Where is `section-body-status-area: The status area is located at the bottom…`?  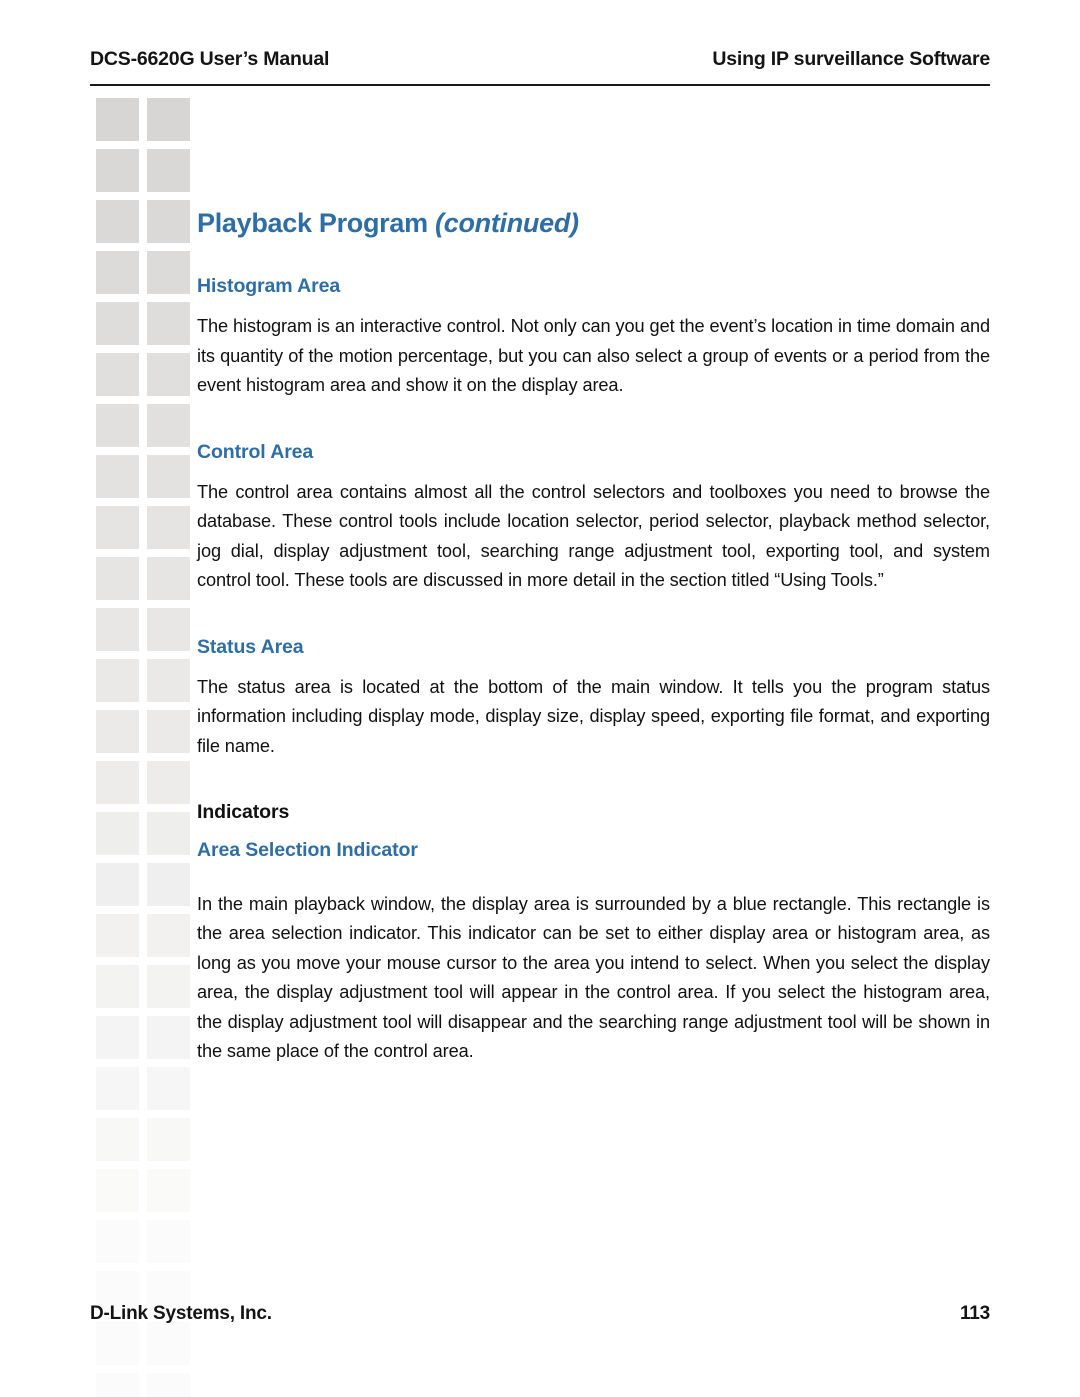
section-body-status-area: The status area is located at the bottom… is located at coordinates (593, 716).